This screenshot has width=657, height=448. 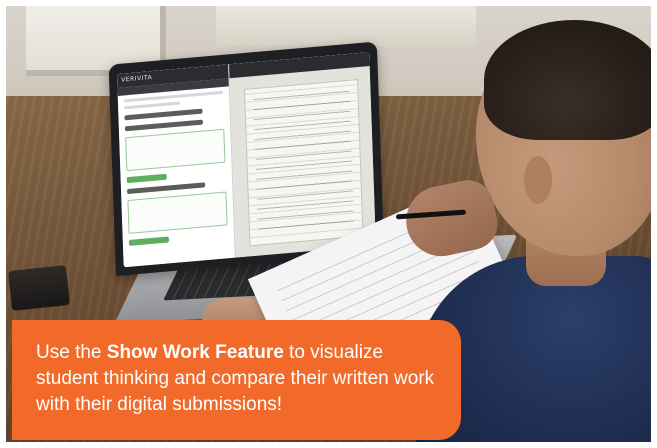 I want to click on assignment-panel: VERIVITA, so click(x=176, y=166).